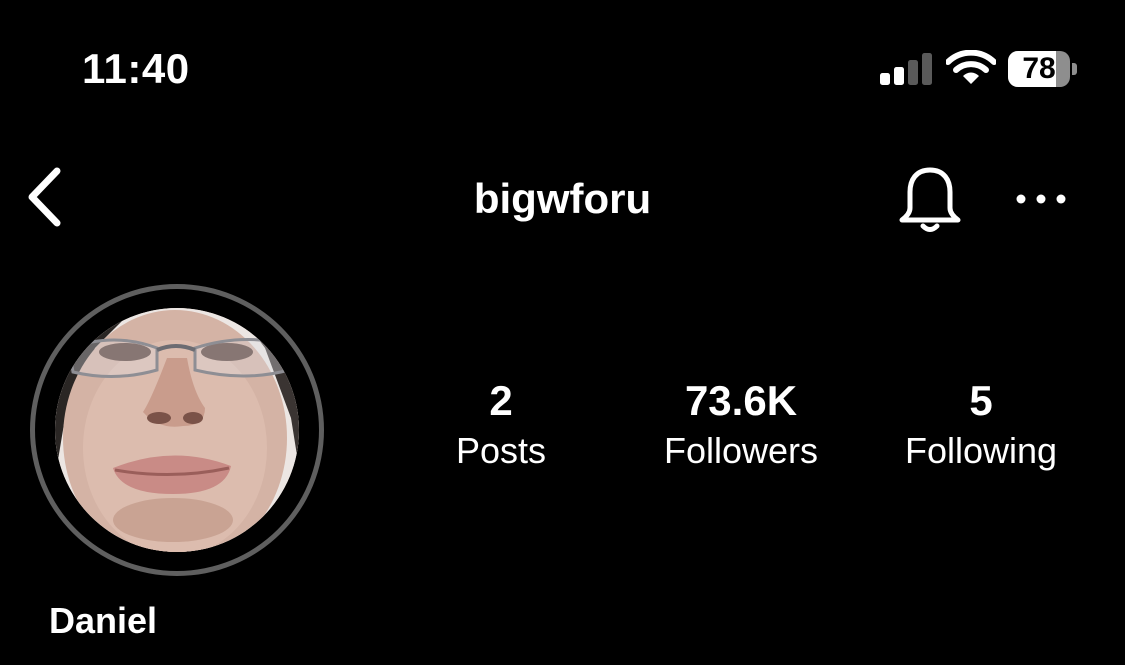 The width and height of the screenshot is (1125, 665). I want to click on following-count: 5, so click(981, 400).